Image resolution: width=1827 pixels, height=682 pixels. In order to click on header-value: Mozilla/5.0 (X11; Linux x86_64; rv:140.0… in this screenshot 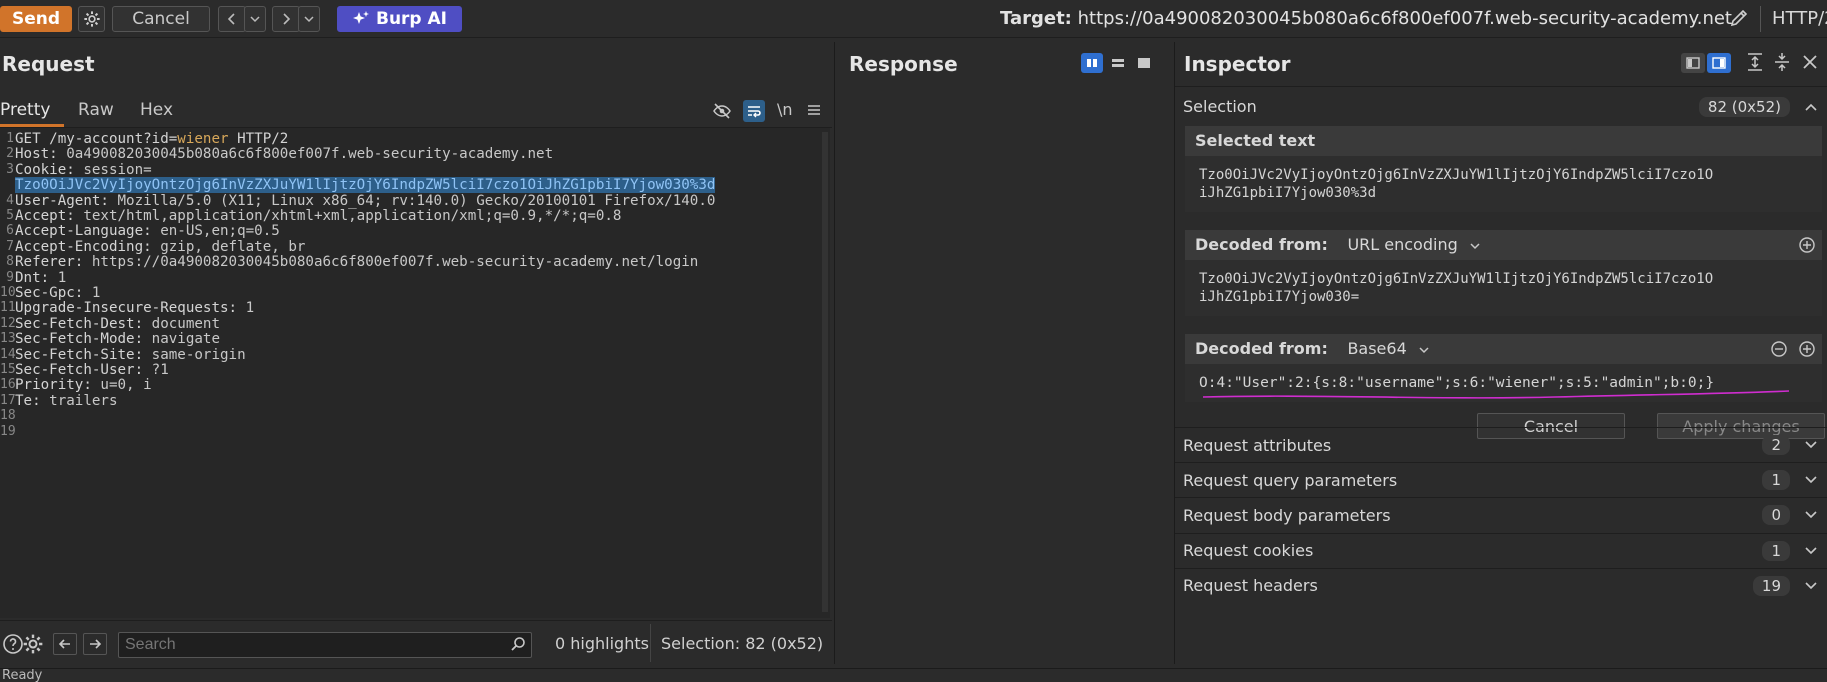, I will do `click(412, 200)`.